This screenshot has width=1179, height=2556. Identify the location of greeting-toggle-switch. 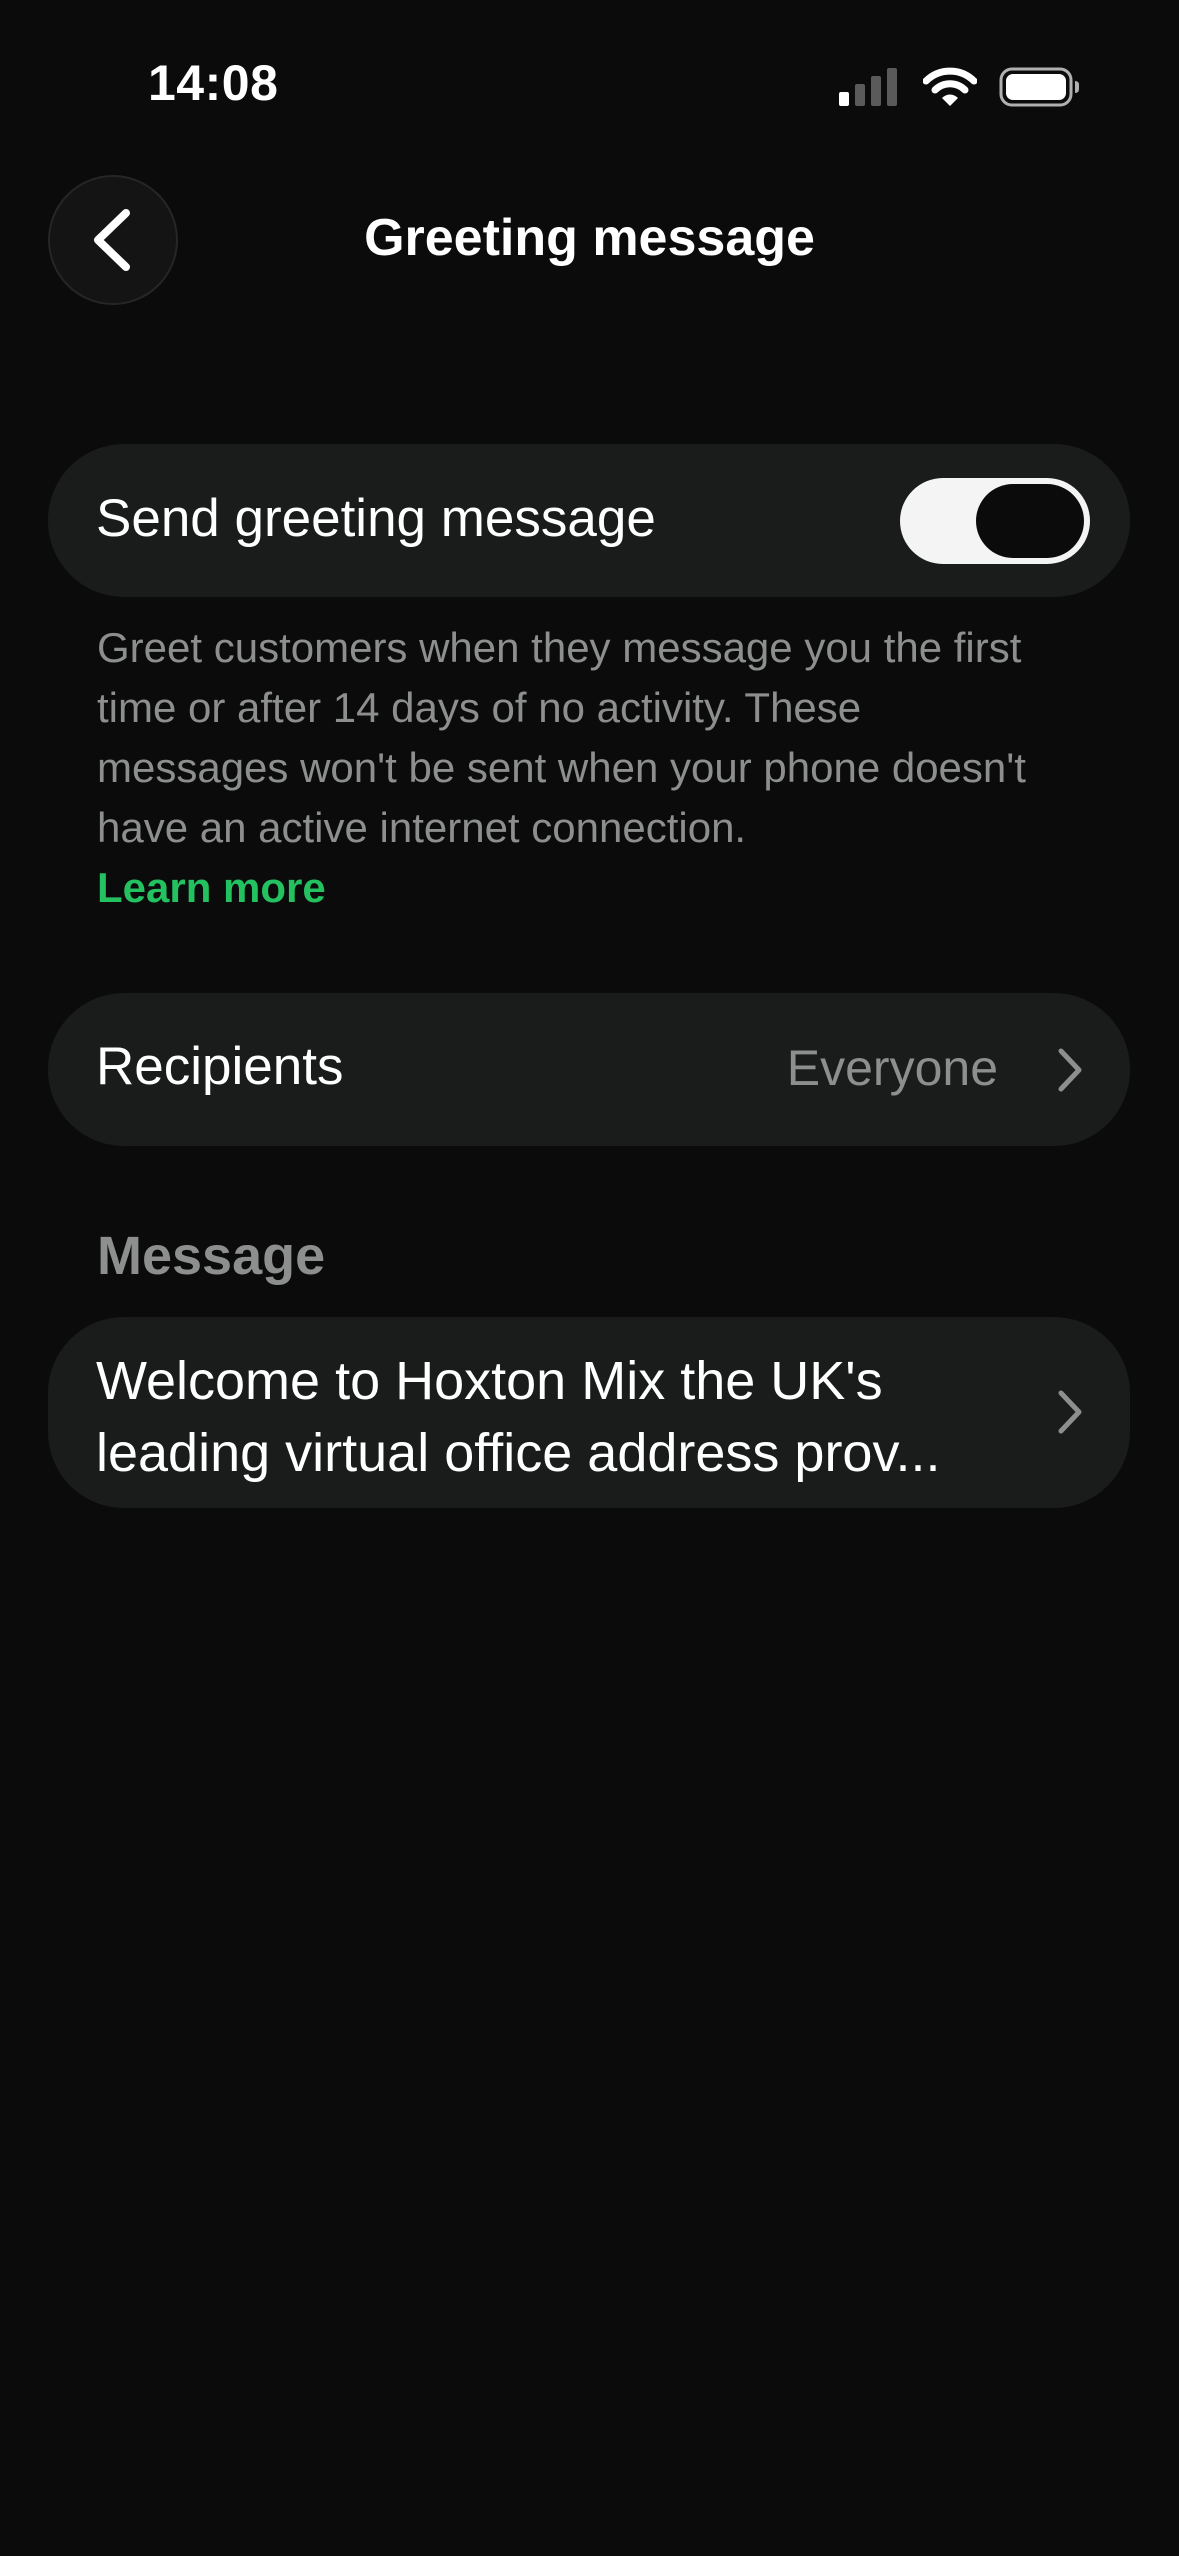
(995, 521).